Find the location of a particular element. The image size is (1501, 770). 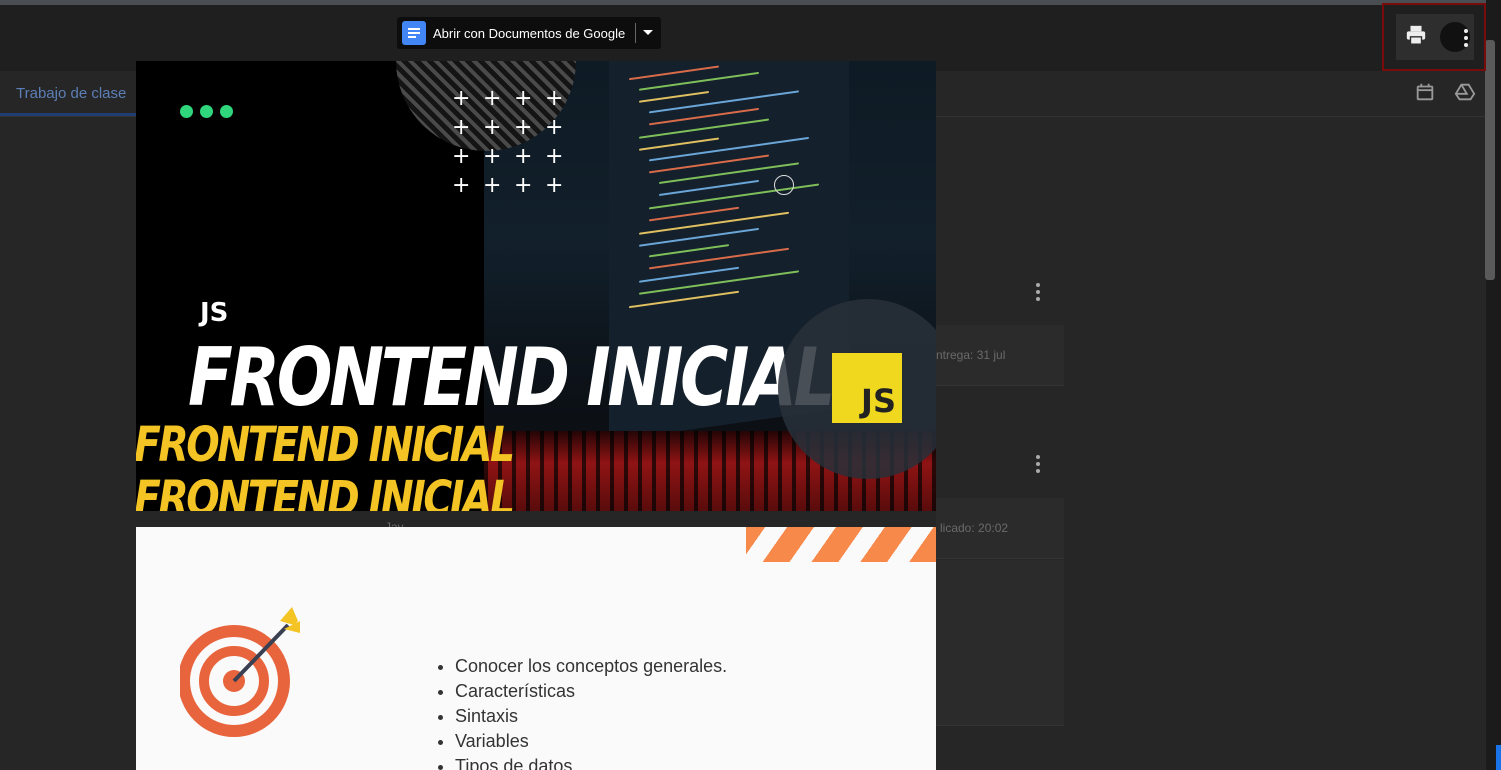

stripe-decoration is located at coordinates (841, 544).